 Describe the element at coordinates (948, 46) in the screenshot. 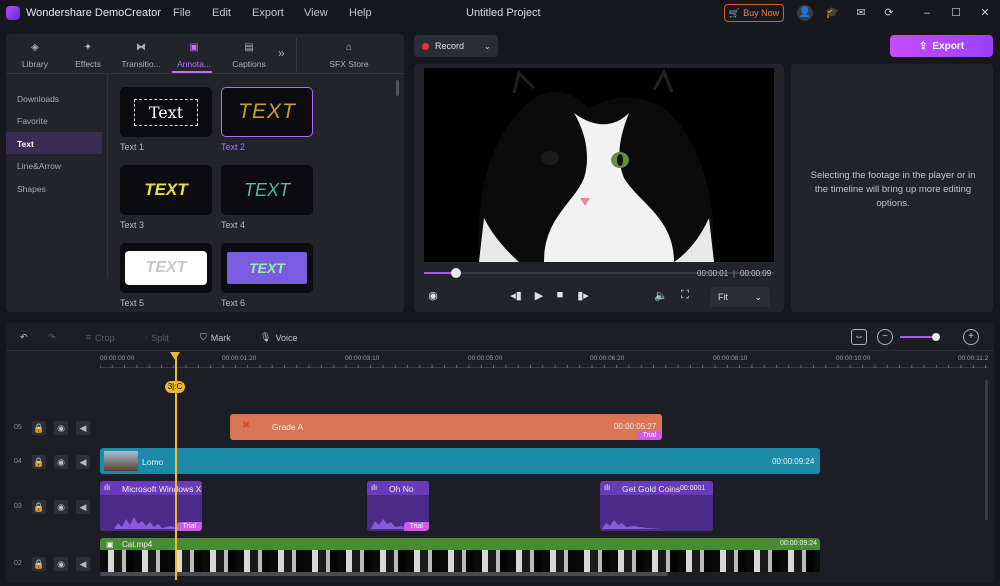

I see `export-label: Export` at that location.